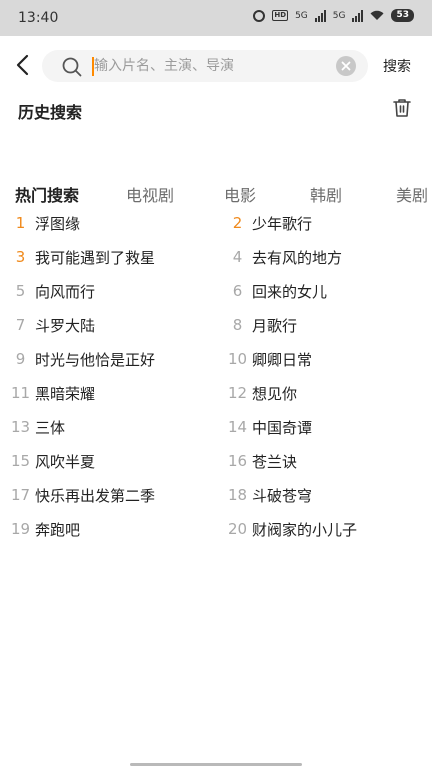  I want to click on back-button, so click(22, 65).